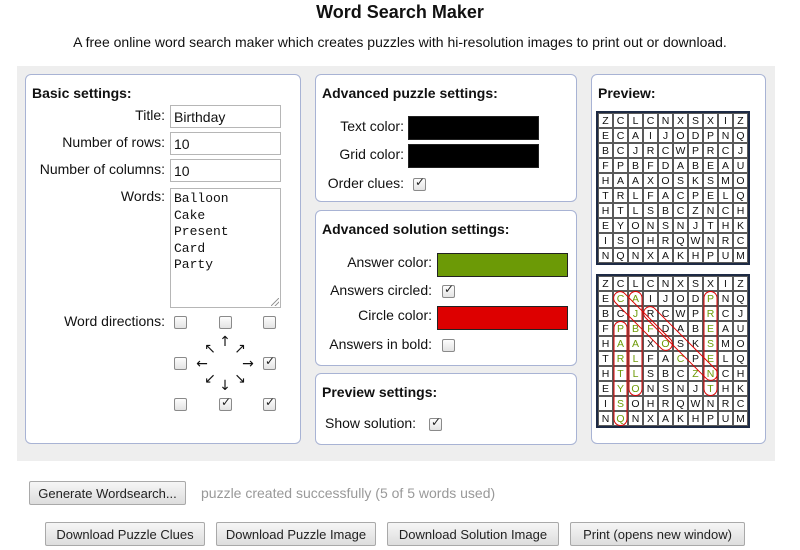 The image size is (800, 550). I want to click on order-clues-checkbox, so click(419, 183).